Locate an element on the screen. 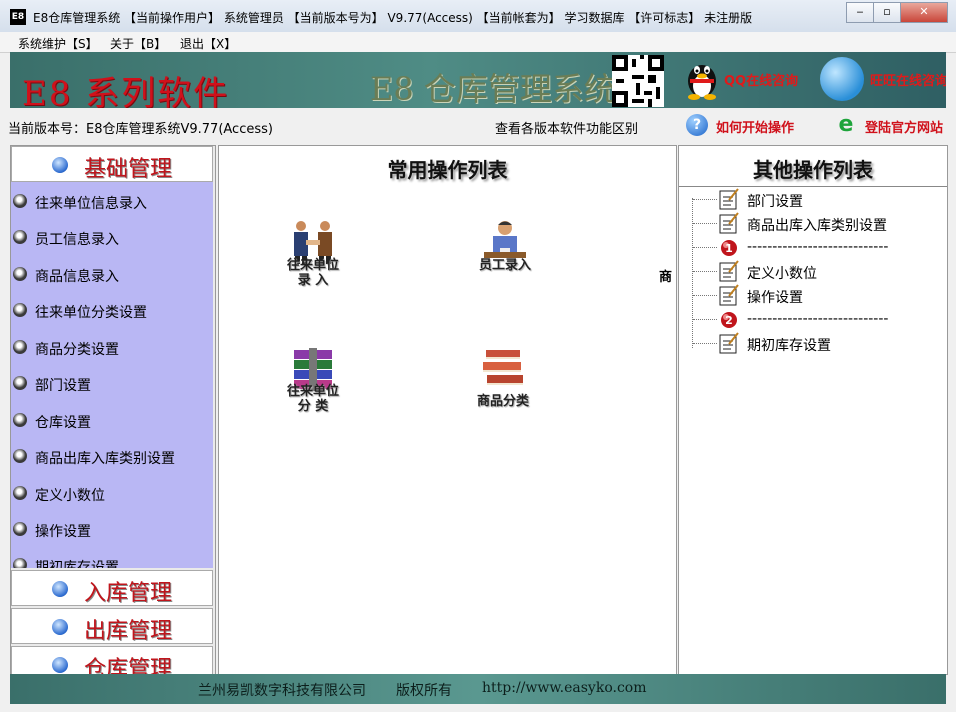 Image resolution: width=956 pixels, height=712 pixels. number-2-icon: 2 is located at coordinates (729, 319).